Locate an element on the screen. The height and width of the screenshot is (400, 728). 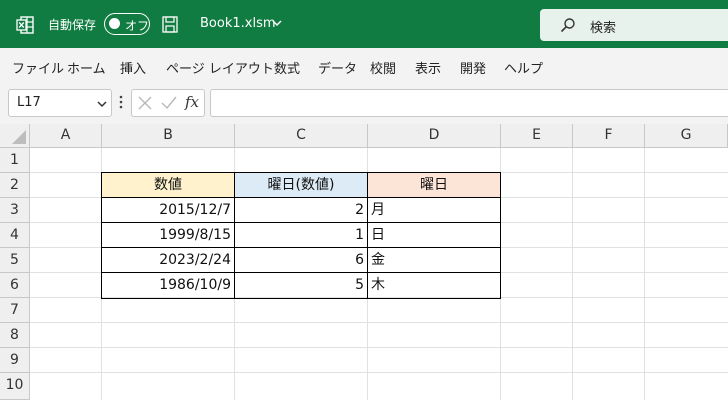
row-header-9: 9 is located at coordinates (15, 360).